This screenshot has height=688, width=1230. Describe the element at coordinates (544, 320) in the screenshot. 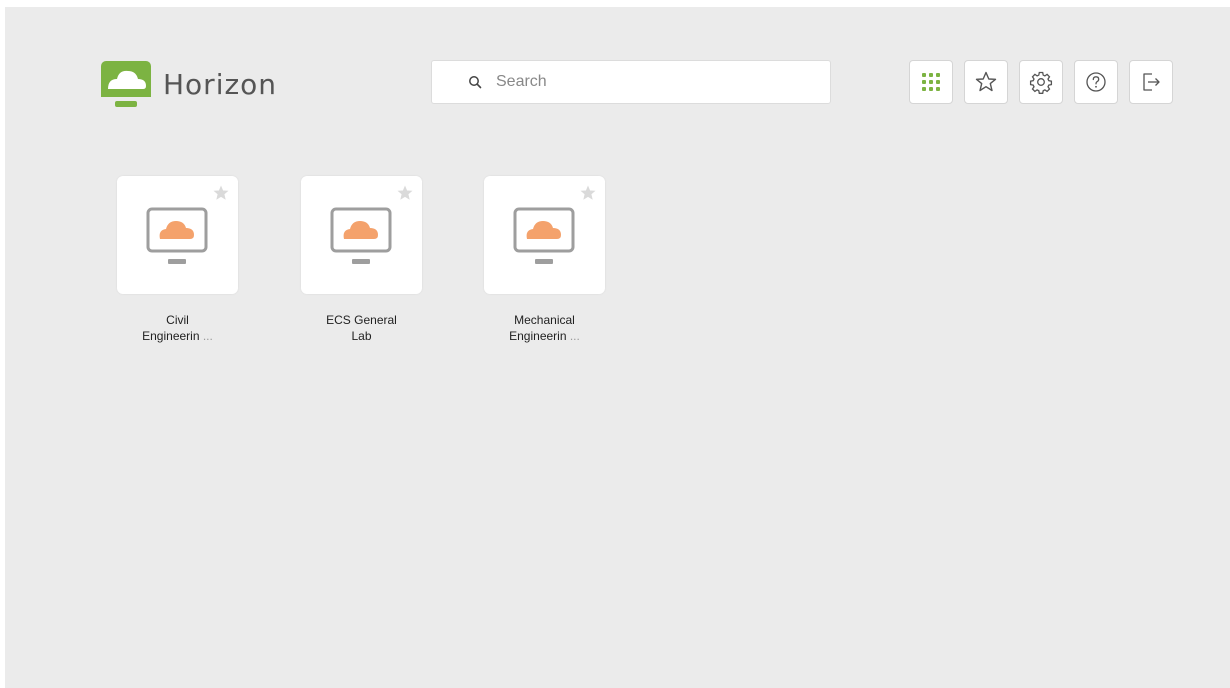

I see `desktop-label-line1: Mechanical` at that location.